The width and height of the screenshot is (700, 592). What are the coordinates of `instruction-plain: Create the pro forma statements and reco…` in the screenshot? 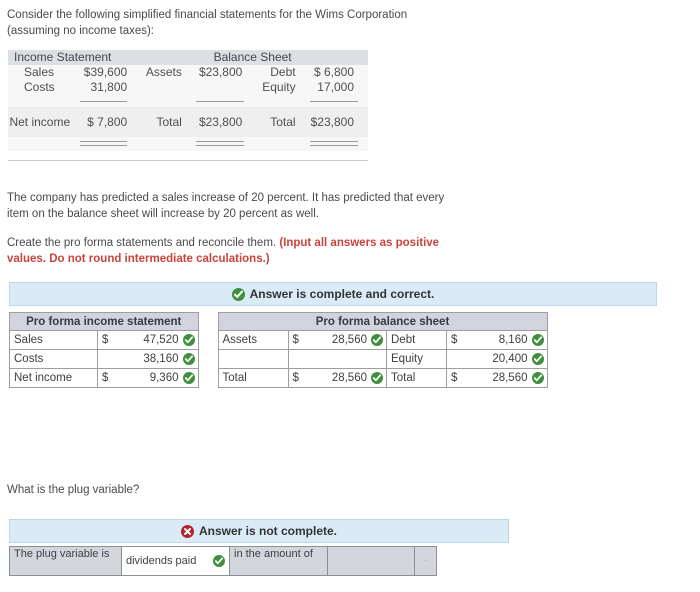 It's located at (143, 243).